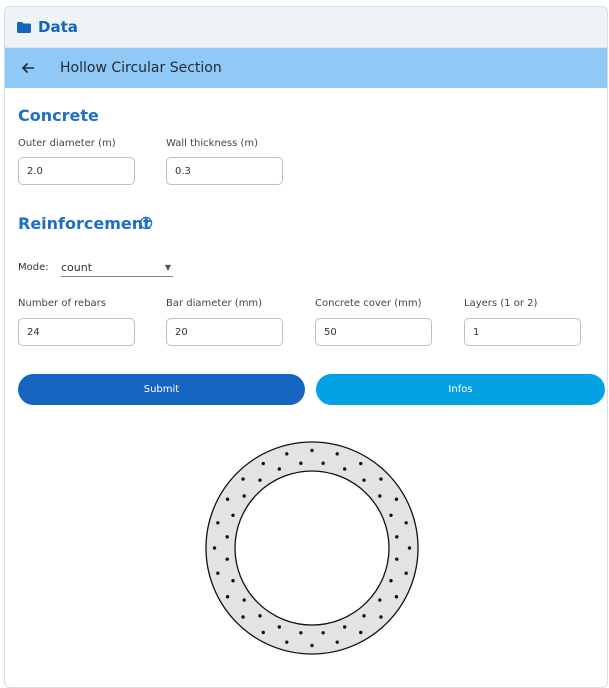 Image resolution: width=609 pixels, height=688 pixels. What do you see at coordinates (368, 303) in the screenshot?
I see `concrete-cover-label: Concrete cover (mm)` at bounding box center [368, 303].